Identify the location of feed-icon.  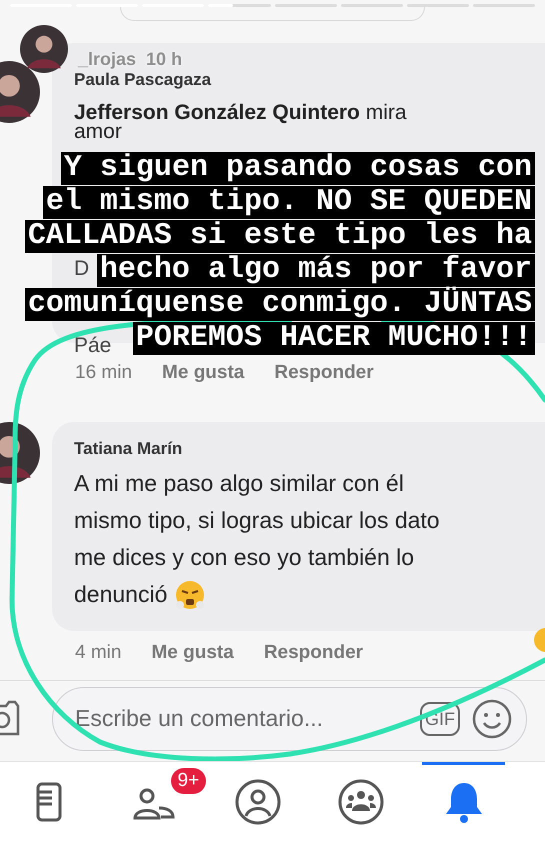
(49, 802).